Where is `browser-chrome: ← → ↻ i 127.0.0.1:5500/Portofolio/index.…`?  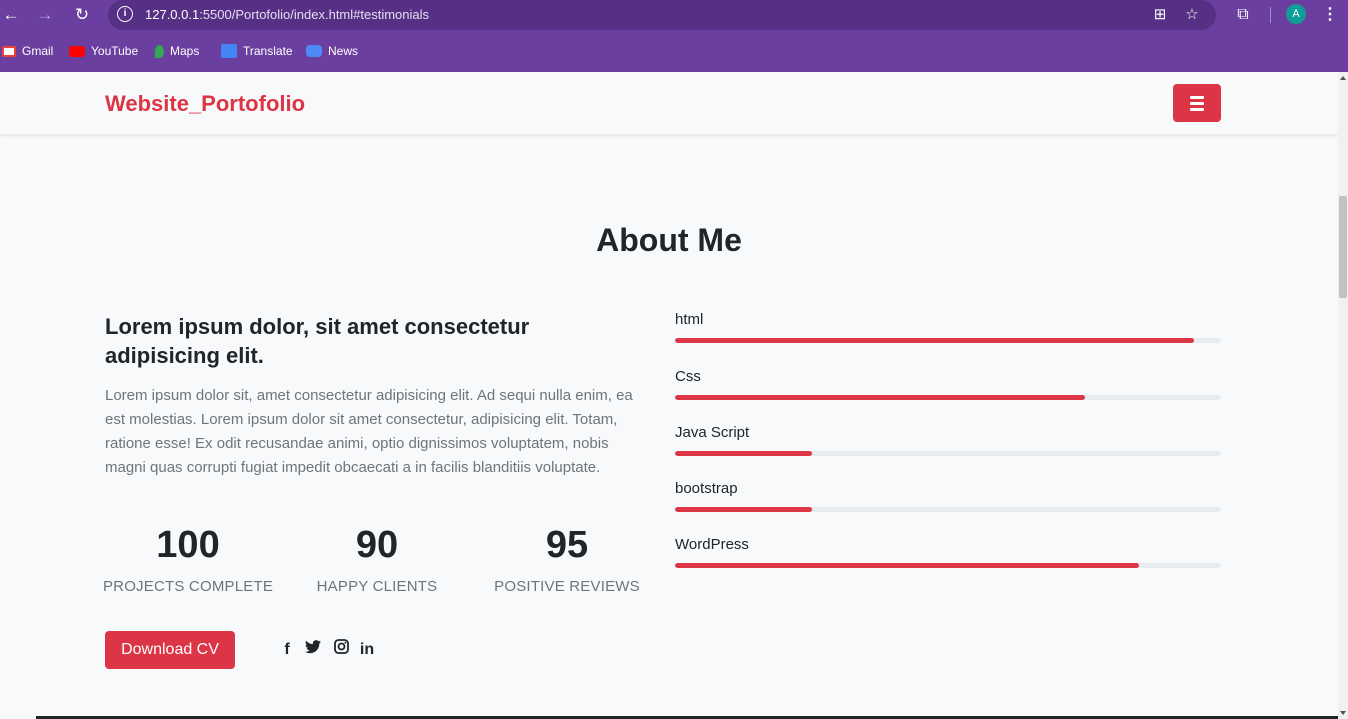 browser-chrome: ← → ↻ i 127.0.0.1:5500/Portofolio/index.… is located at coordinates (674, 36).